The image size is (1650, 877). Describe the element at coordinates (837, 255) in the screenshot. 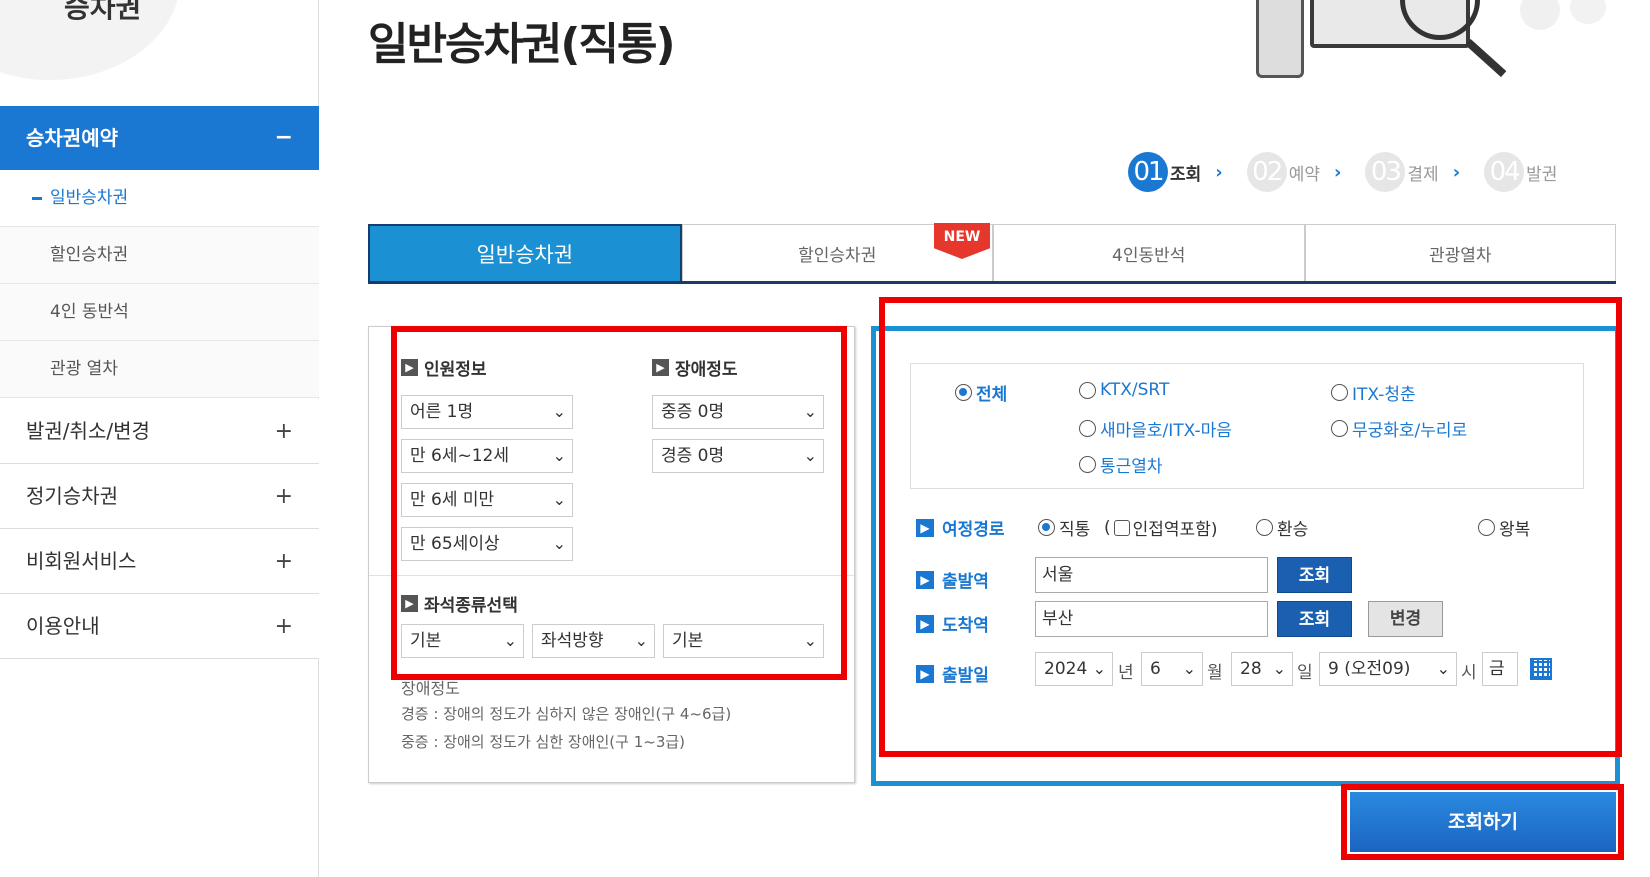

I see `tab-label: 할인승차권` at that location.